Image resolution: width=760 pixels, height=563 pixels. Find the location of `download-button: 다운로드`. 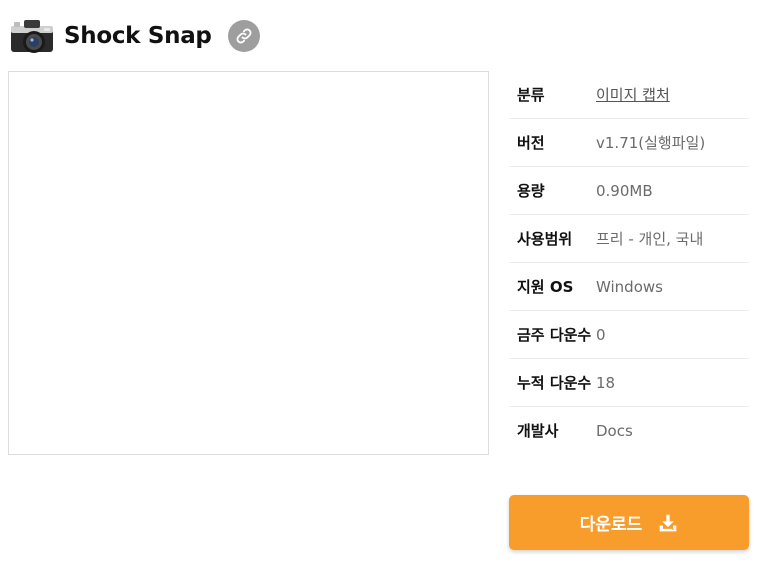

download-button: 다운로드 is located at coordinates (629, 522).